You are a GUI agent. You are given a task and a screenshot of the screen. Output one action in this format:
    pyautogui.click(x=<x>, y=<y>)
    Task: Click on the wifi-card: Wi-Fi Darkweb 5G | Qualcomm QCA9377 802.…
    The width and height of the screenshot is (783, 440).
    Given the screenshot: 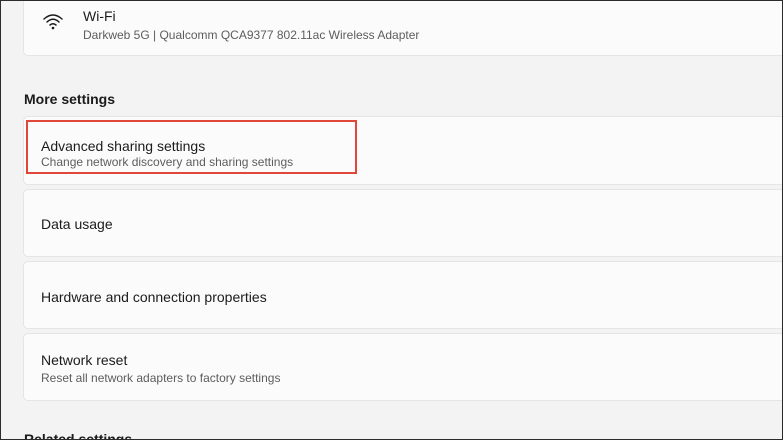 What is the action you would take?
    pyautogui.click(x=402, y=28)
    